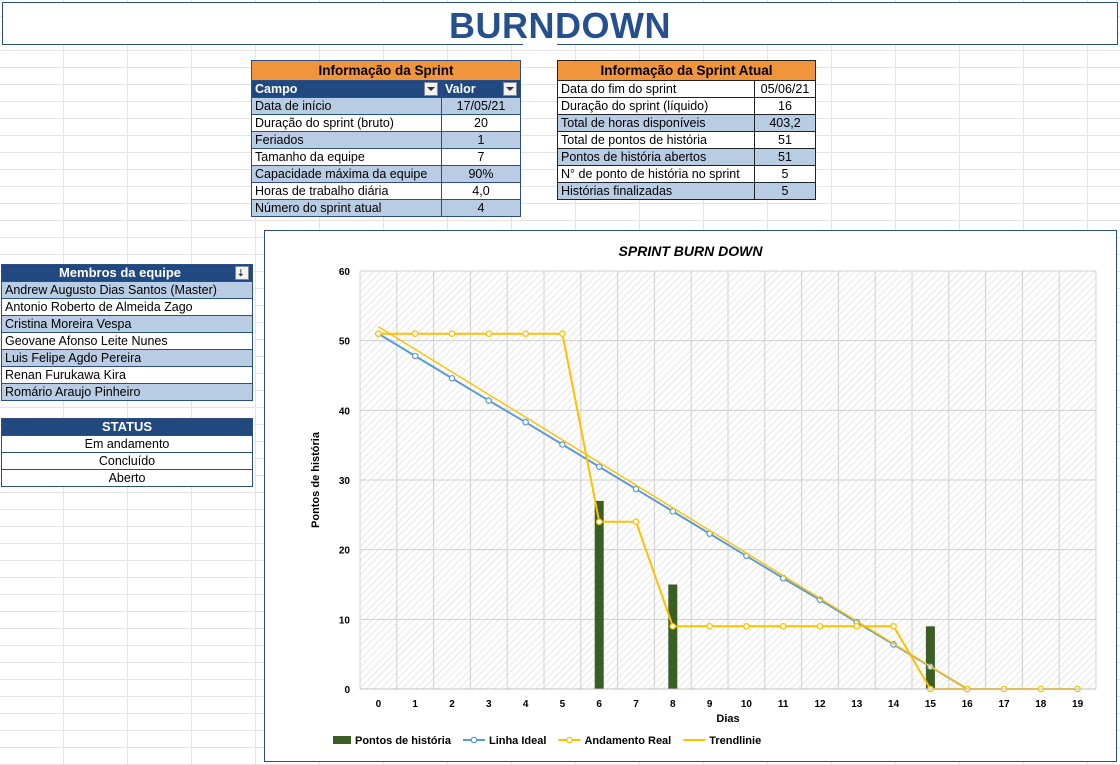  What do you see at coordinates (656, 174) in the screenshot?
I see `table-cell: N° de ponto de história no sprint` at bounding box center [656, 174].